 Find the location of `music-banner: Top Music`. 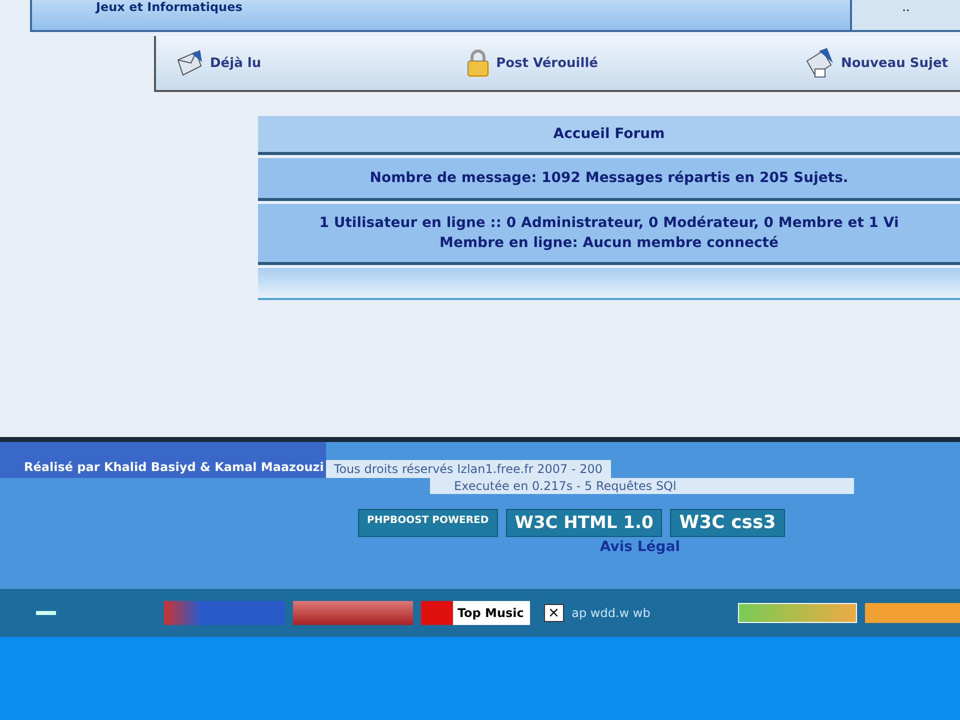

music-banner: Top Music is located at coordinates (475, 613).